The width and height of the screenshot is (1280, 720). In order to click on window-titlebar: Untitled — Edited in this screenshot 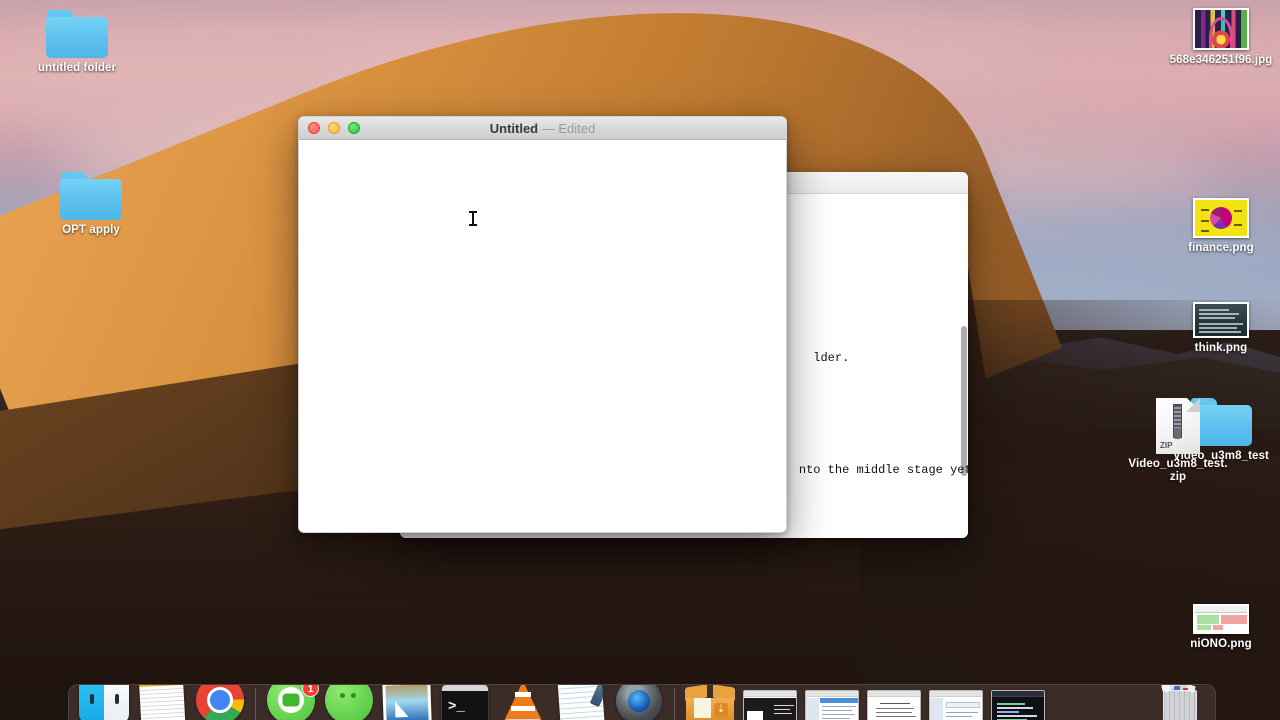, I will do `click(542, 128)`.